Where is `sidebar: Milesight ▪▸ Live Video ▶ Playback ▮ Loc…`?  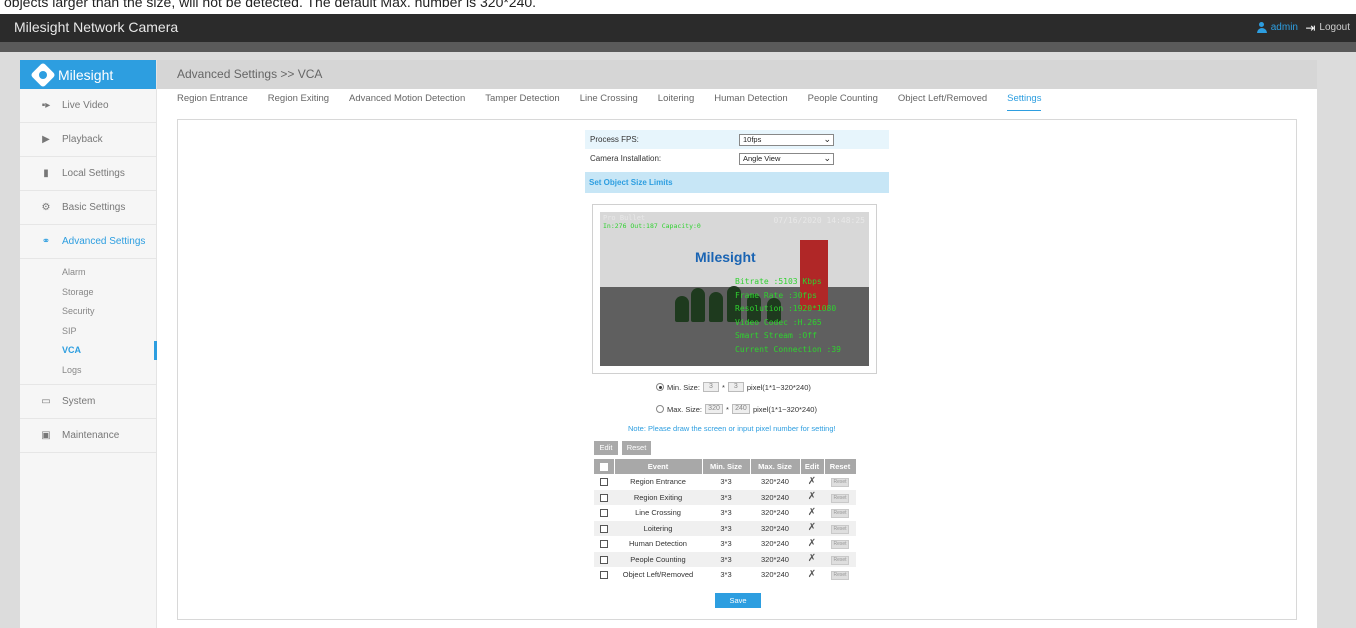 sidebar: Milesight ▪▸ Live Video ▶ Playback ▮ Loc… is located at coordinates (88, 344).